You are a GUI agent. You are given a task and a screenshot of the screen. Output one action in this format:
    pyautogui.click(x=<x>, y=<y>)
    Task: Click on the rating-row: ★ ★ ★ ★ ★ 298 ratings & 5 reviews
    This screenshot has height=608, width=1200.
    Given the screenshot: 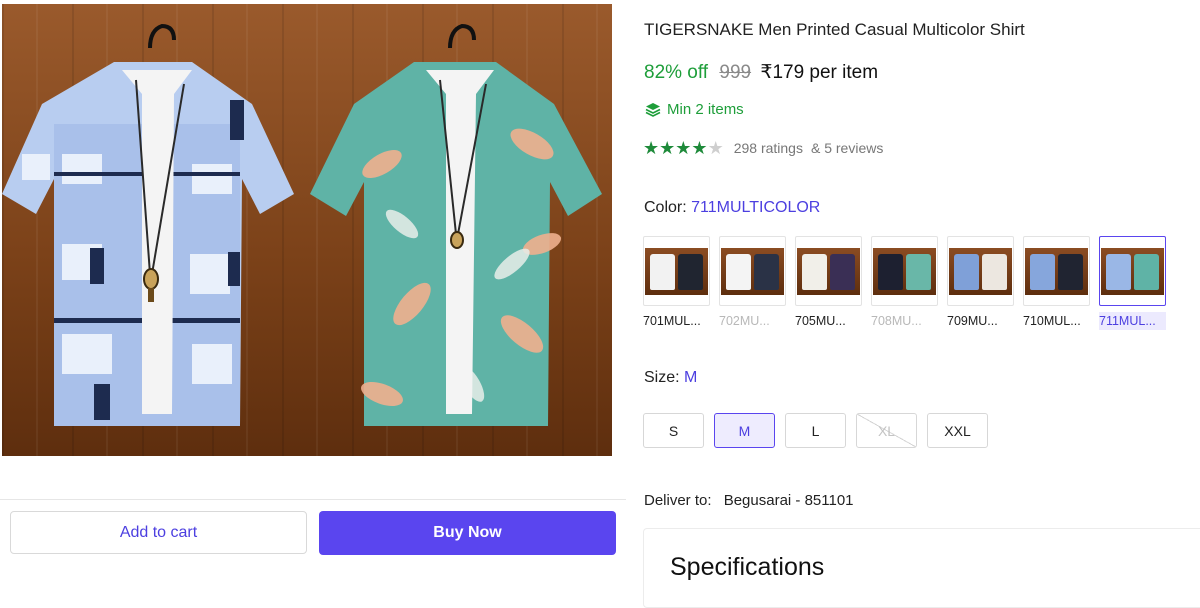 What is the action you would take?
    pyautogui.click(x=763, y=148)
    